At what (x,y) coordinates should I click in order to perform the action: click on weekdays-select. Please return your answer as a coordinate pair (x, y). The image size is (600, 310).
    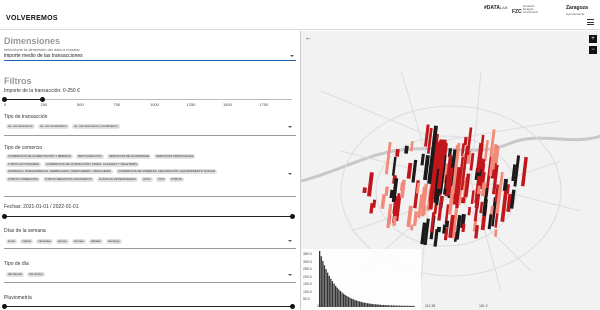
    Looking at the image, I should click on (150, 248).